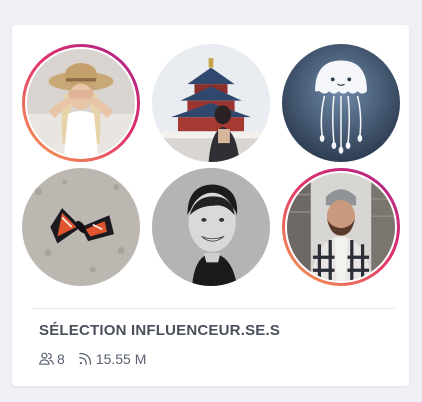 The image size is (422, 402). I want to click on influencer-avatar-temple, so click(211, 103).